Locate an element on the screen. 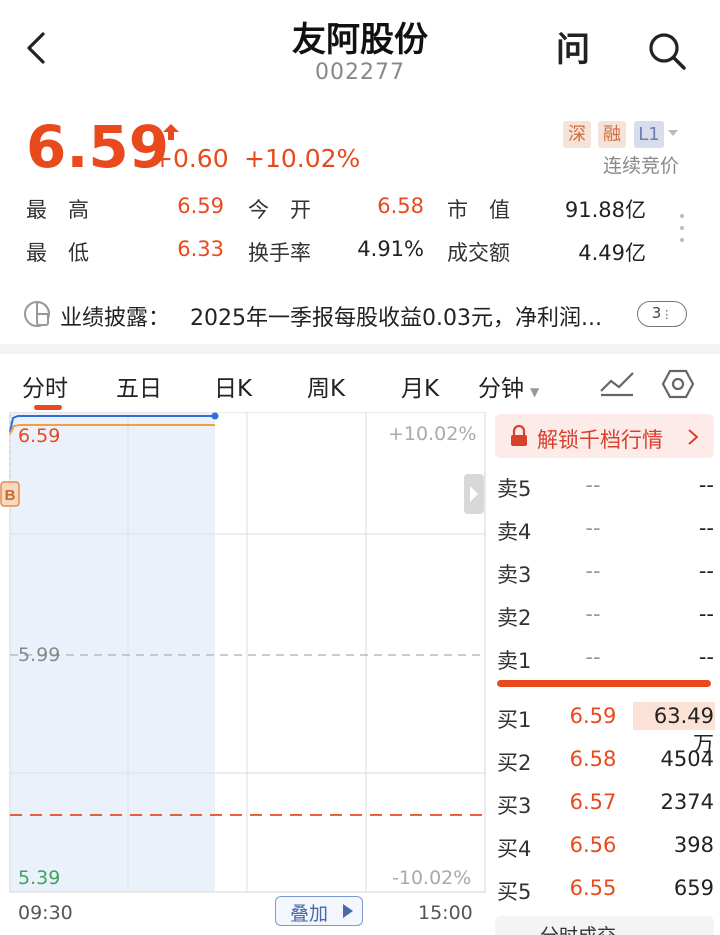 The width and height of the screenshot is (720, 935). x-label-end: 15:00 is located at coordinates (445, 913).